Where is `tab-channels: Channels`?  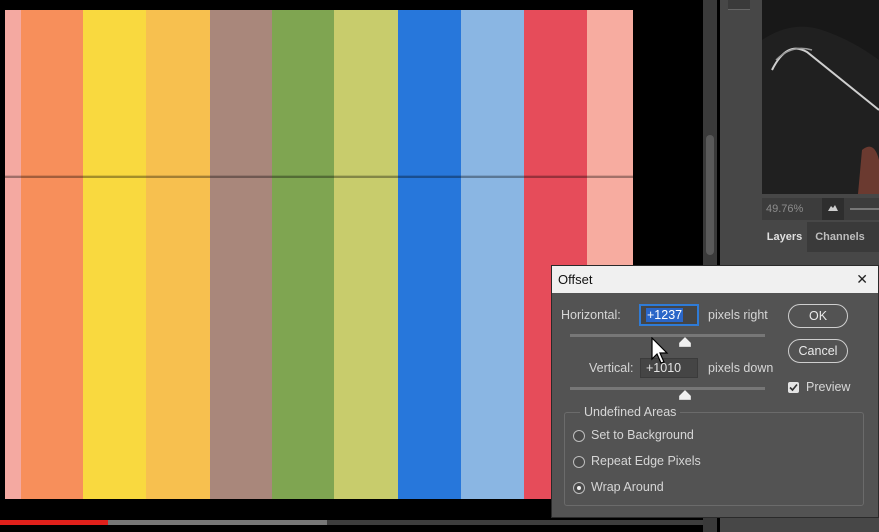
tab-channels: Channels is located at coordinates (840, 237).